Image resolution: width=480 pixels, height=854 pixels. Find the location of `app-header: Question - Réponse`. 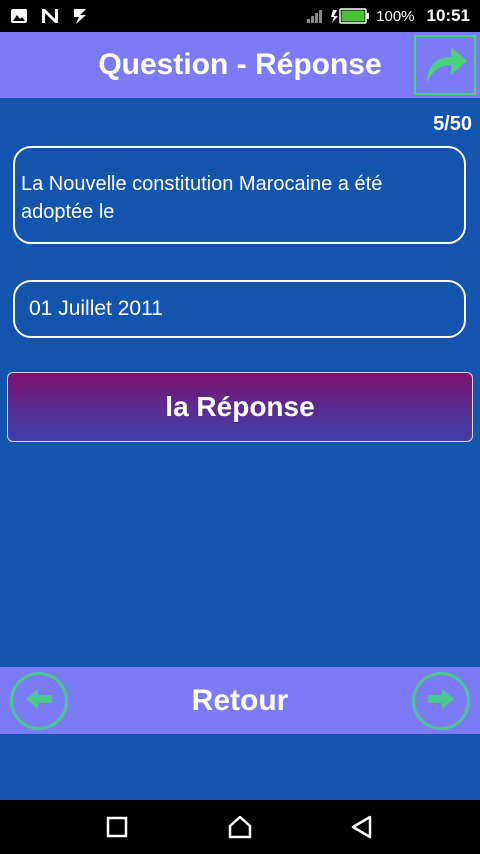

app-header: Question - Réponse is located at coordinates (240, 65).